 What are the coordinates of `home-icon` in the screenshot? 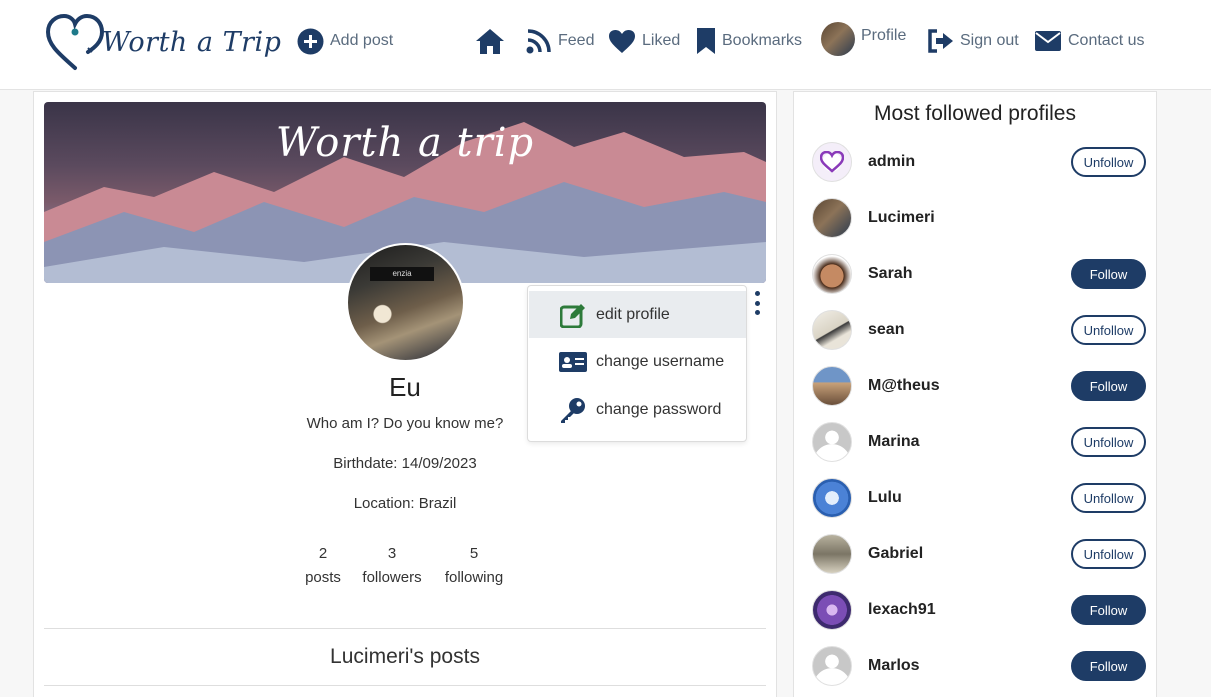 It's located at (490, 41).